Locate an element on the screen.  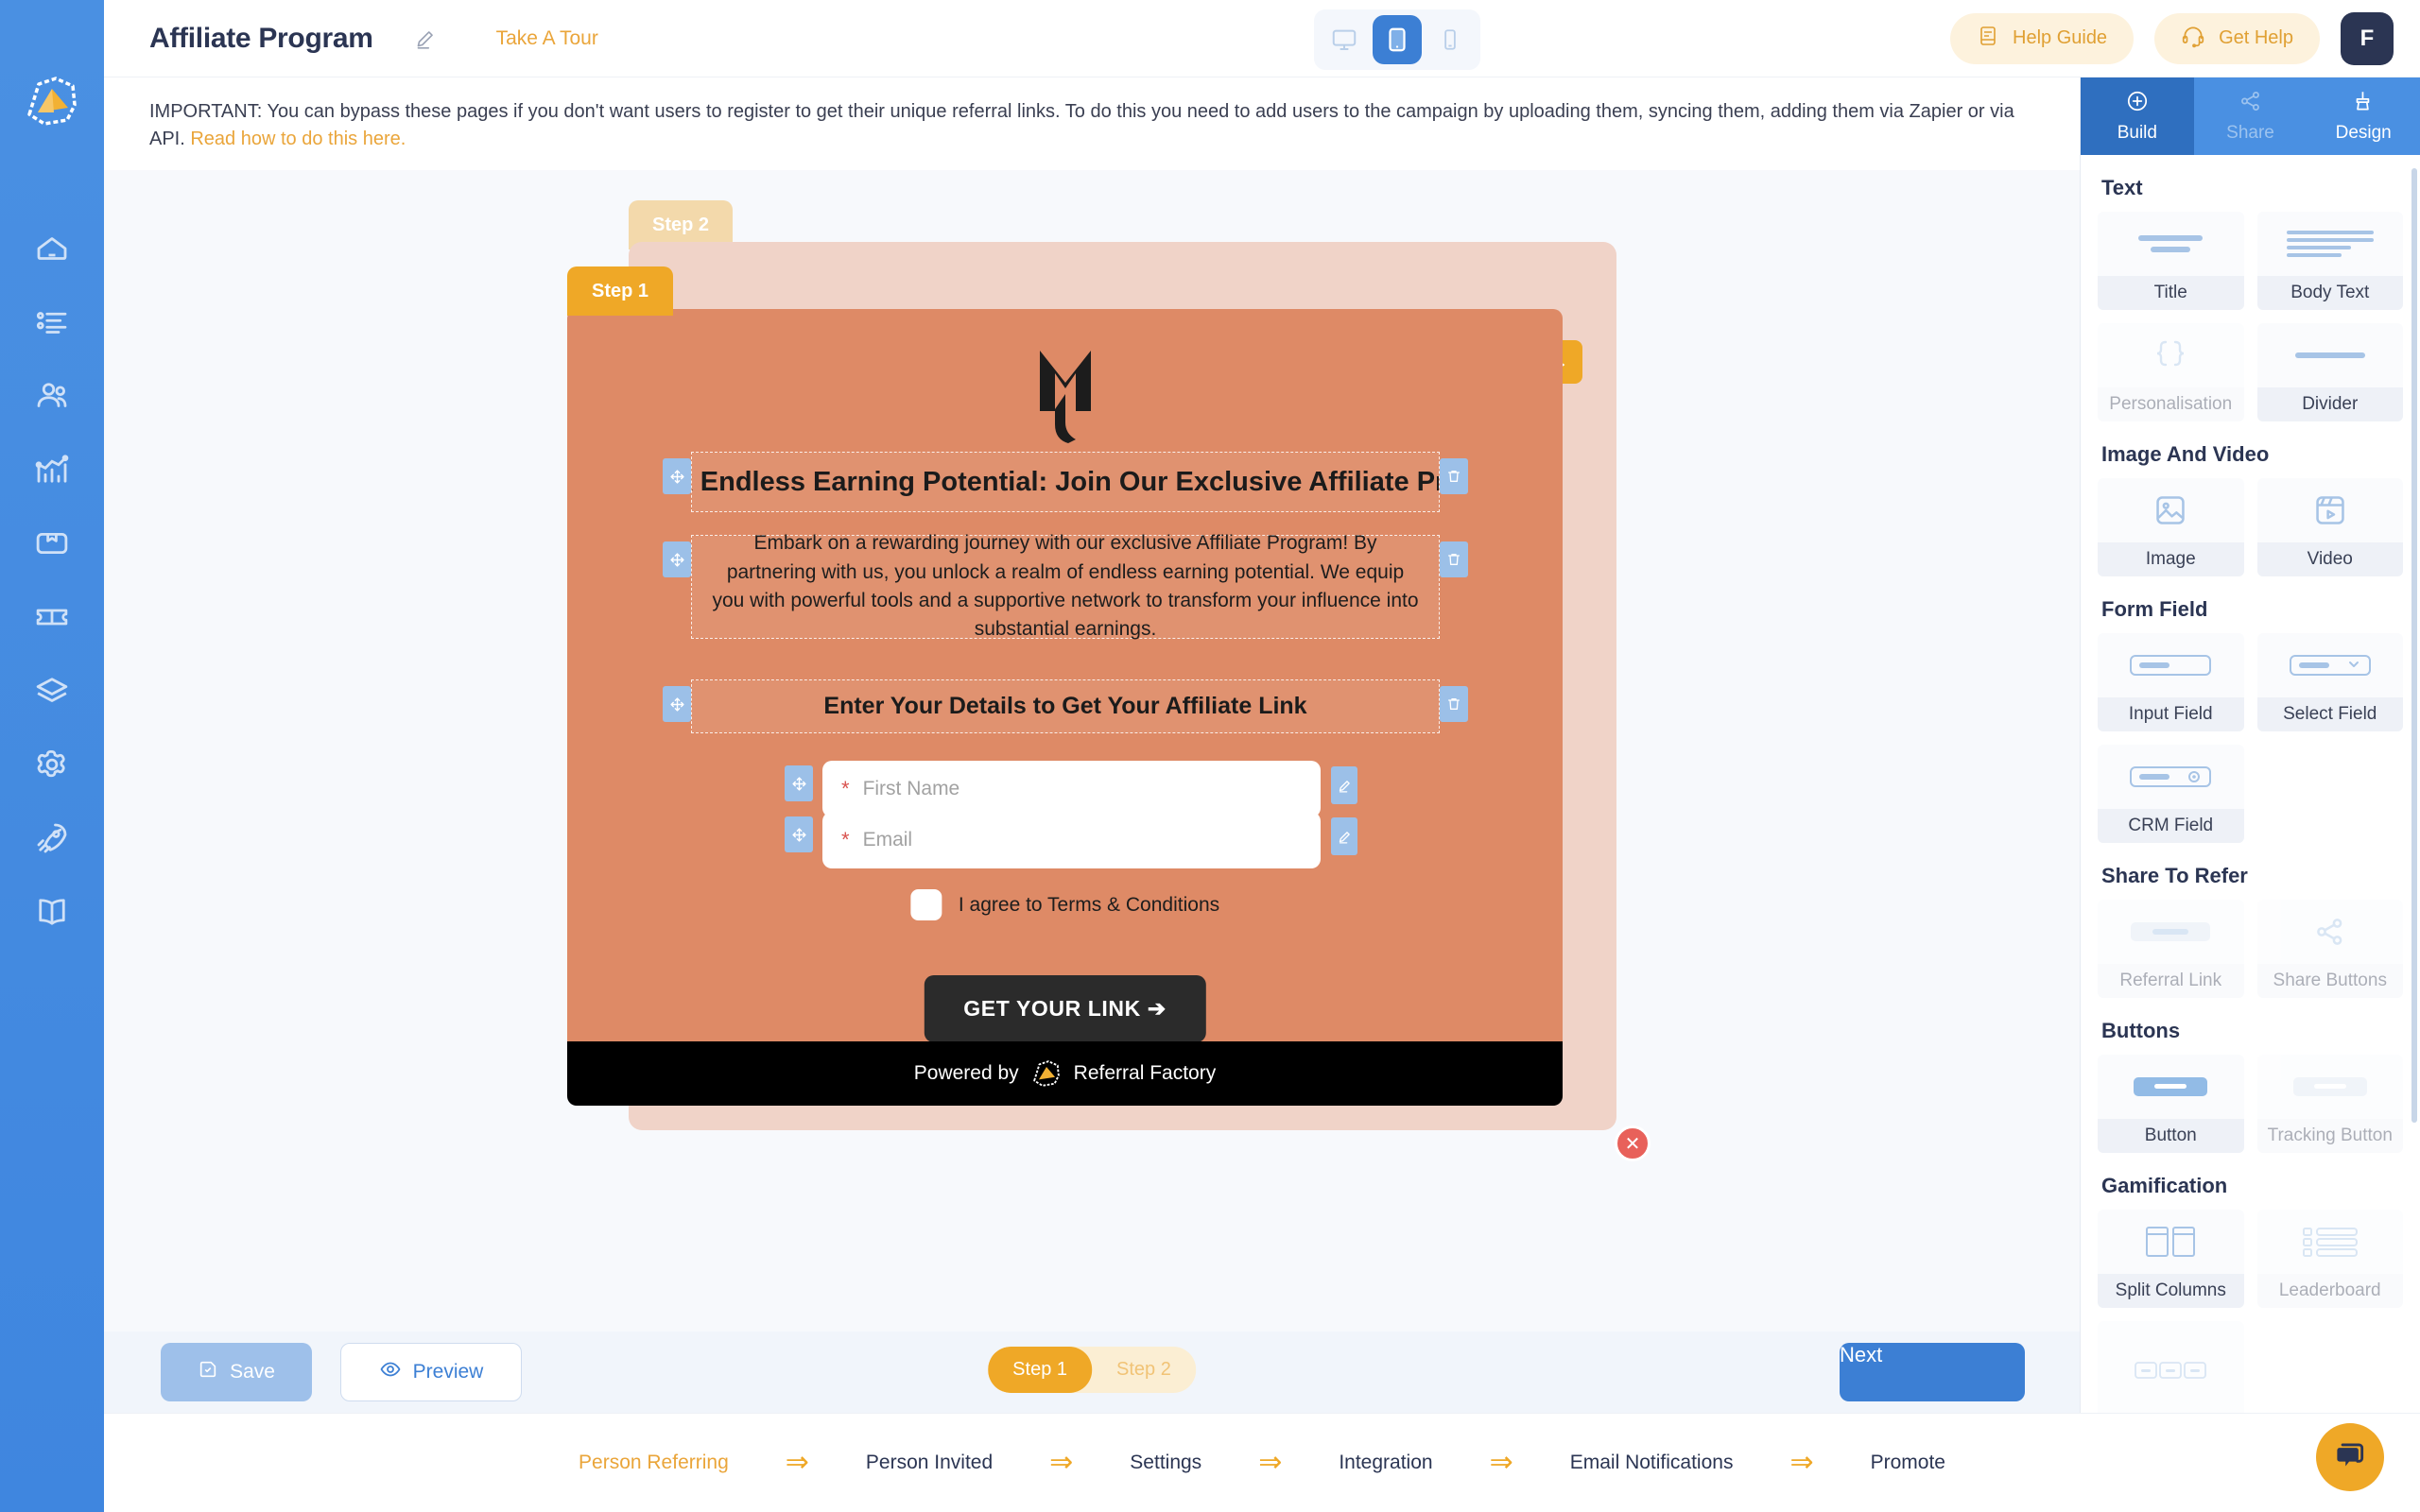
tab-design: Design is located at coordinates (2363, 116).